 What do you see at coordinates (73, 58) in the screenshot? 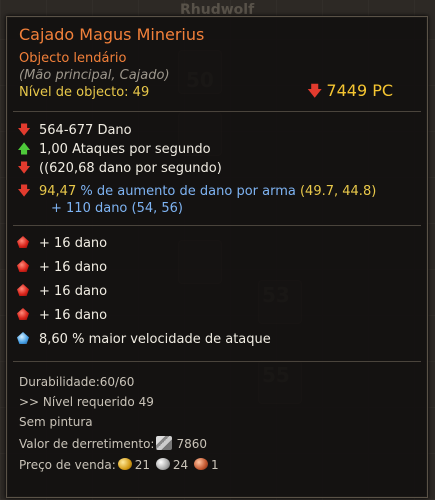
I see `item-rarity: Objecto lendário` at bounding box center [73, 58].